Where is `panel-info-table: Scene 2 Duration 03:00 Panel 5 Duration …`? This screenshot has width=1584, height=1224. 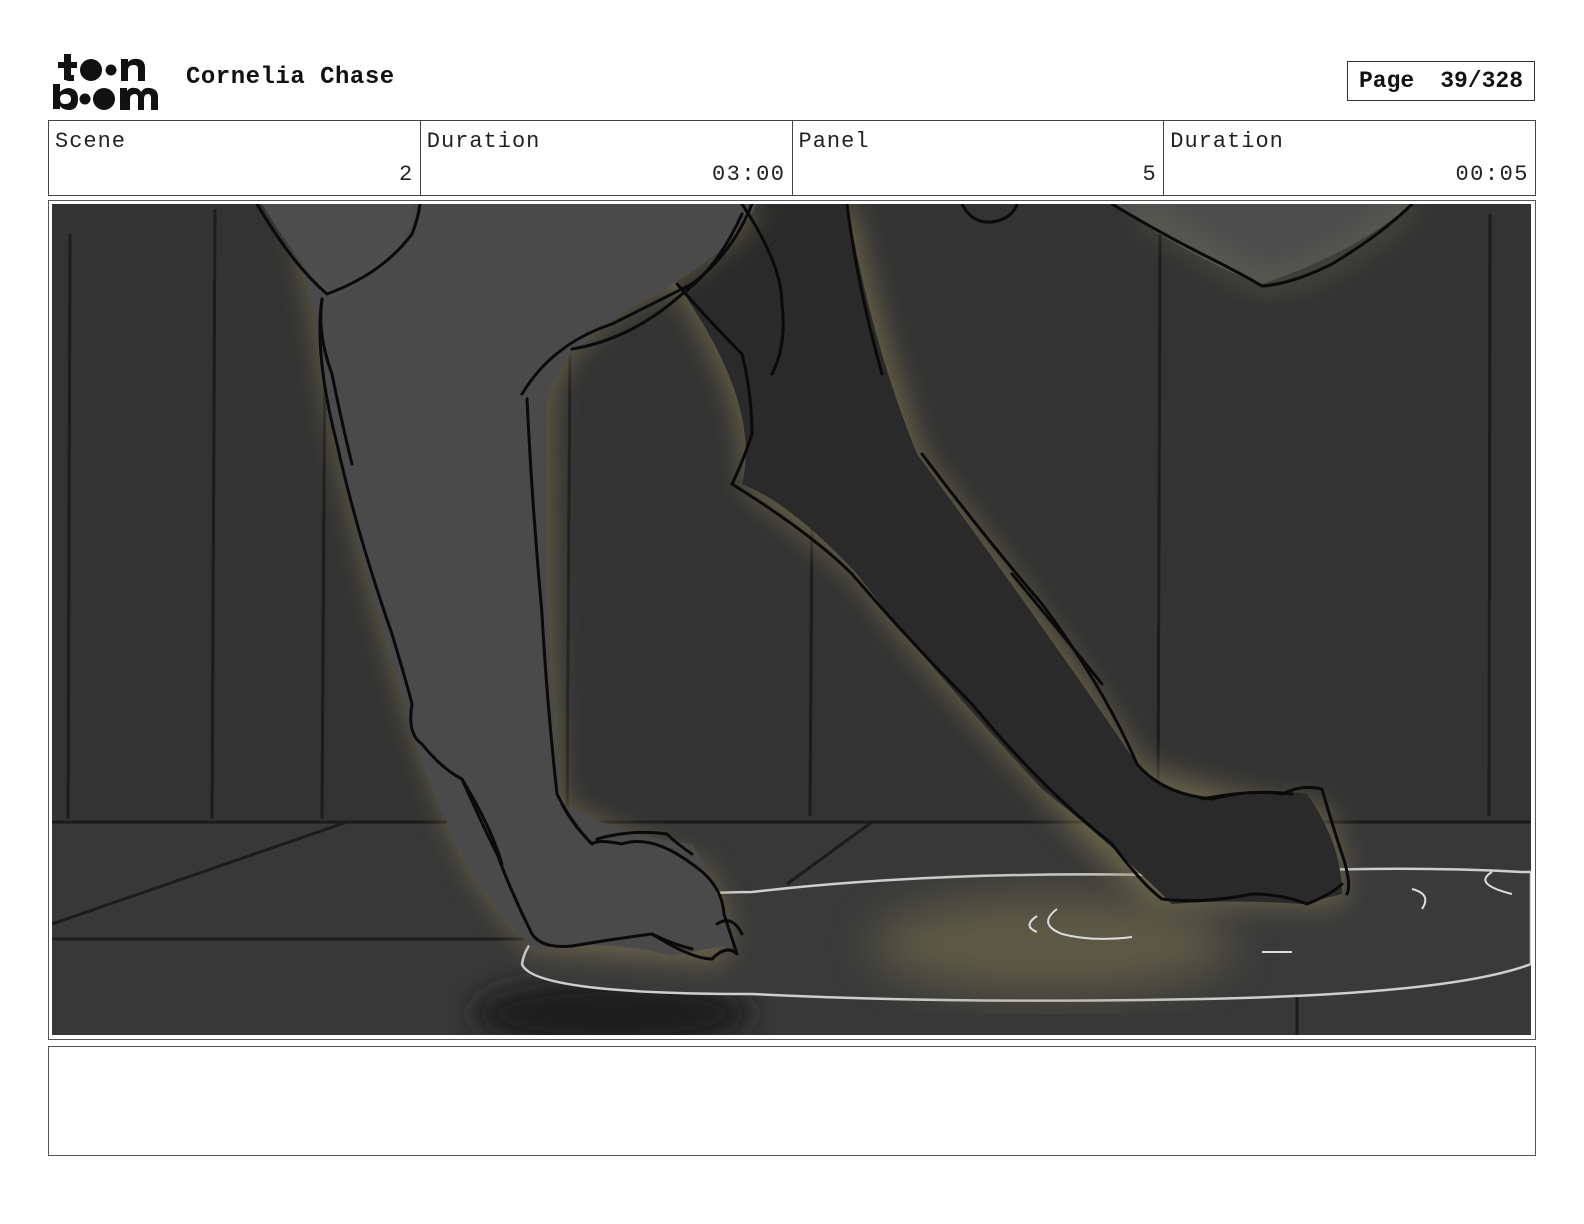 panel-info-table: Scene 2 Duration 03:00 Panel 5 Duration … is located at coordinates (792, 158).